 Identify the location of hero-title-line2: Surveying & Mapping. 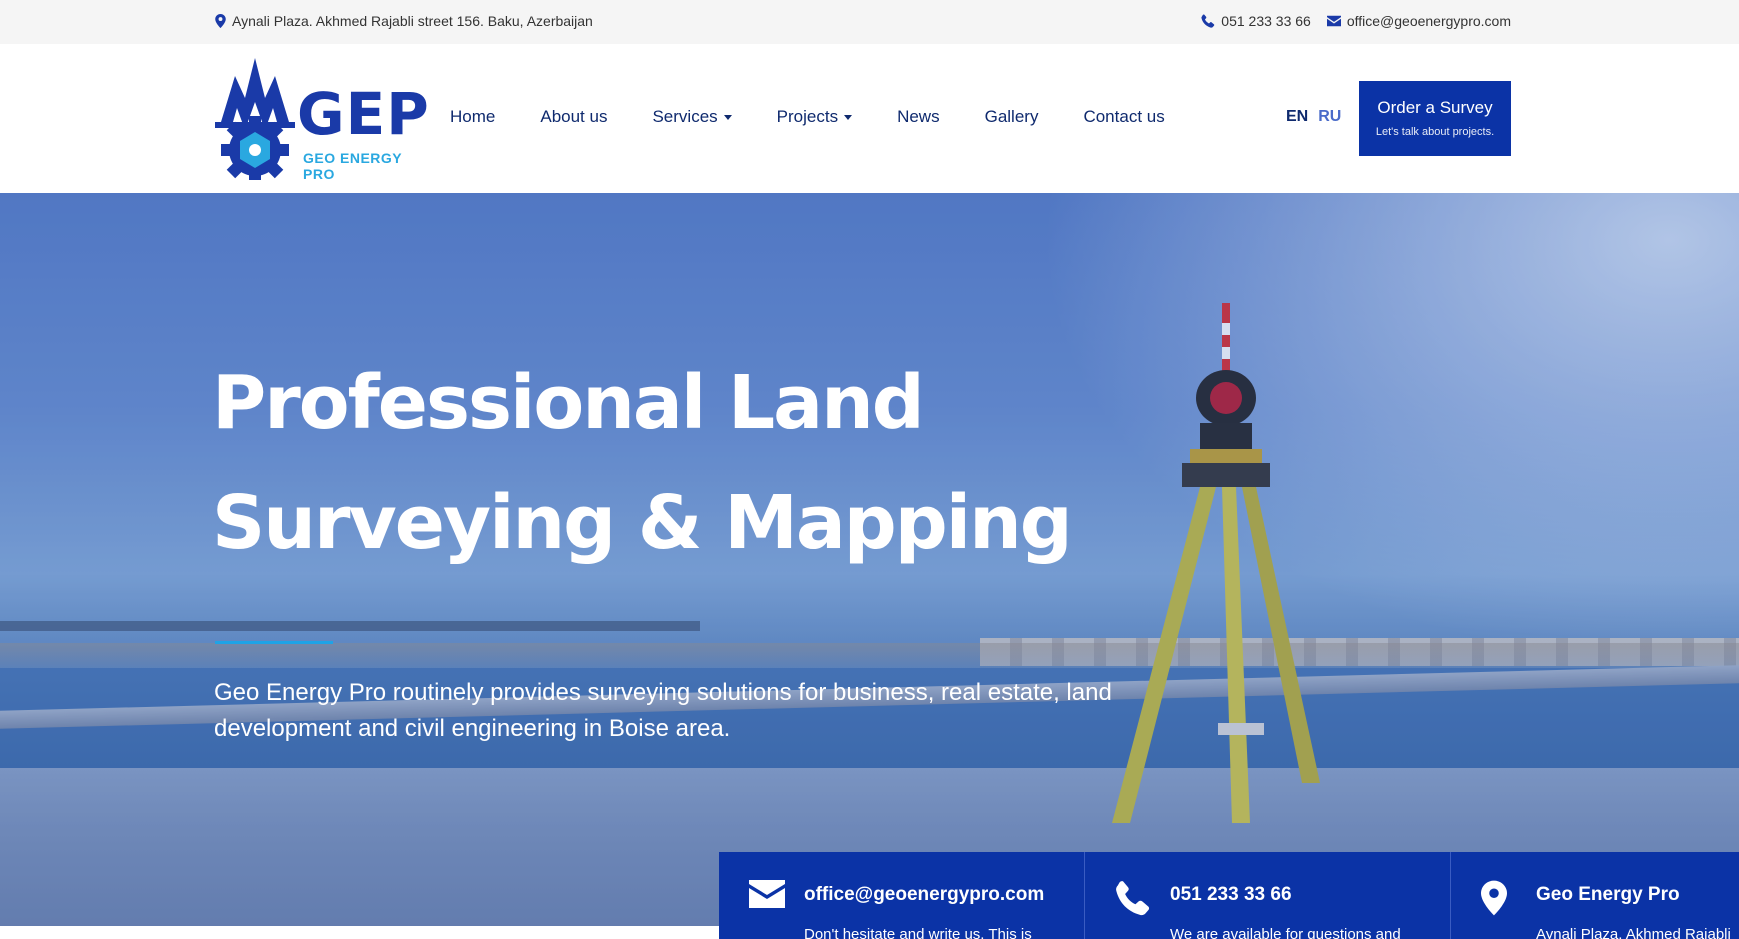
(642, 523).